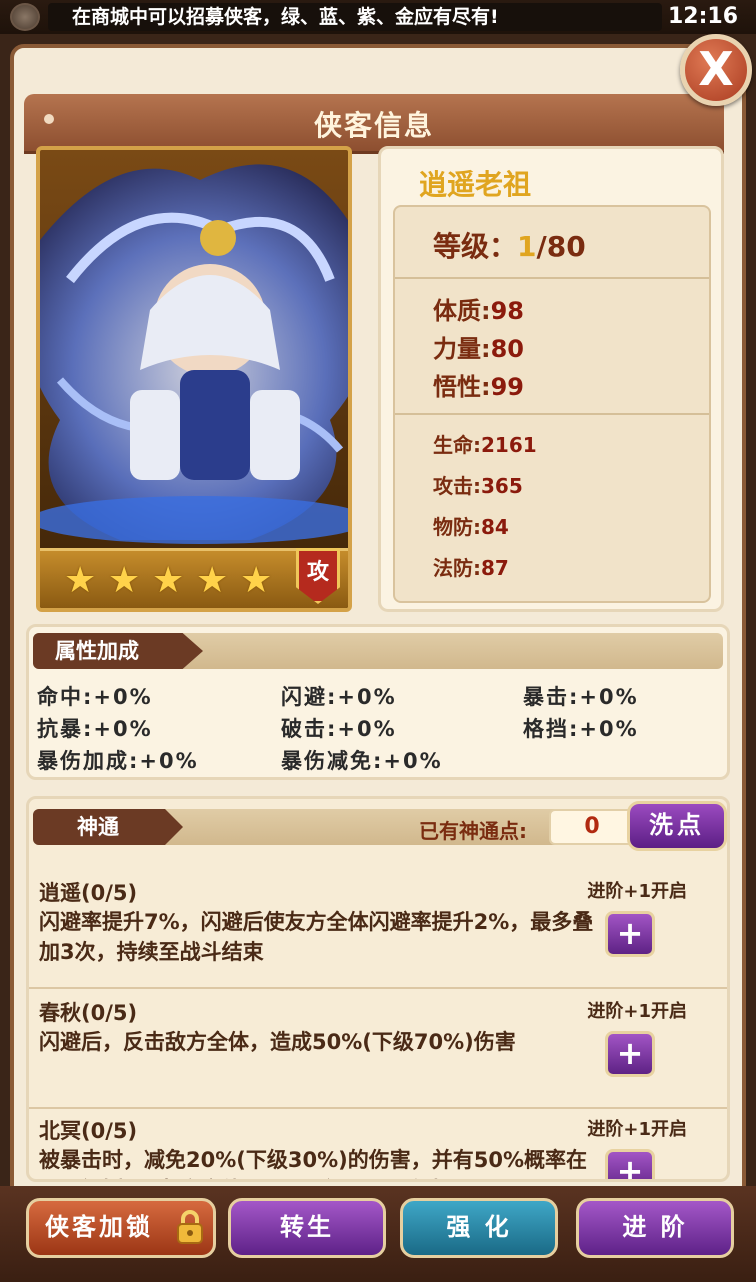 This screenshot has height=1282, width=756. What do you see at coordinates (108, 827) in the screenshot?
I see `section-header: 神通` at bounding box center [108, 827].